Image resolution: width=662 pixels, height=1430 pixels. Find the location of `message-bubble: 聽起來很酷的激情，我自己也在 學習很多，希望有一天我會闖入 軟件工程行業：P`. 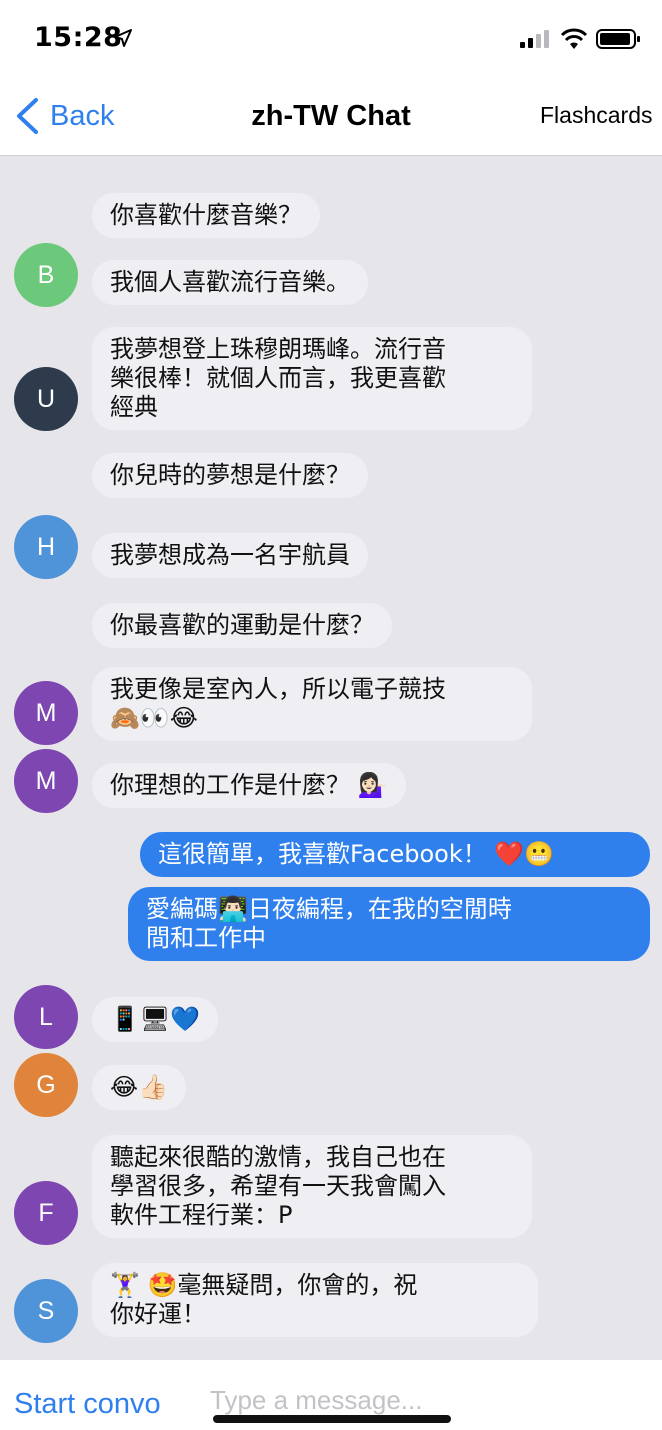

message-bubble: 聽起來很酷的激情，我自己也在 學習很多，希望有一天我會闖入 軟件工程行業：P is located at coordinates (312, 1186).